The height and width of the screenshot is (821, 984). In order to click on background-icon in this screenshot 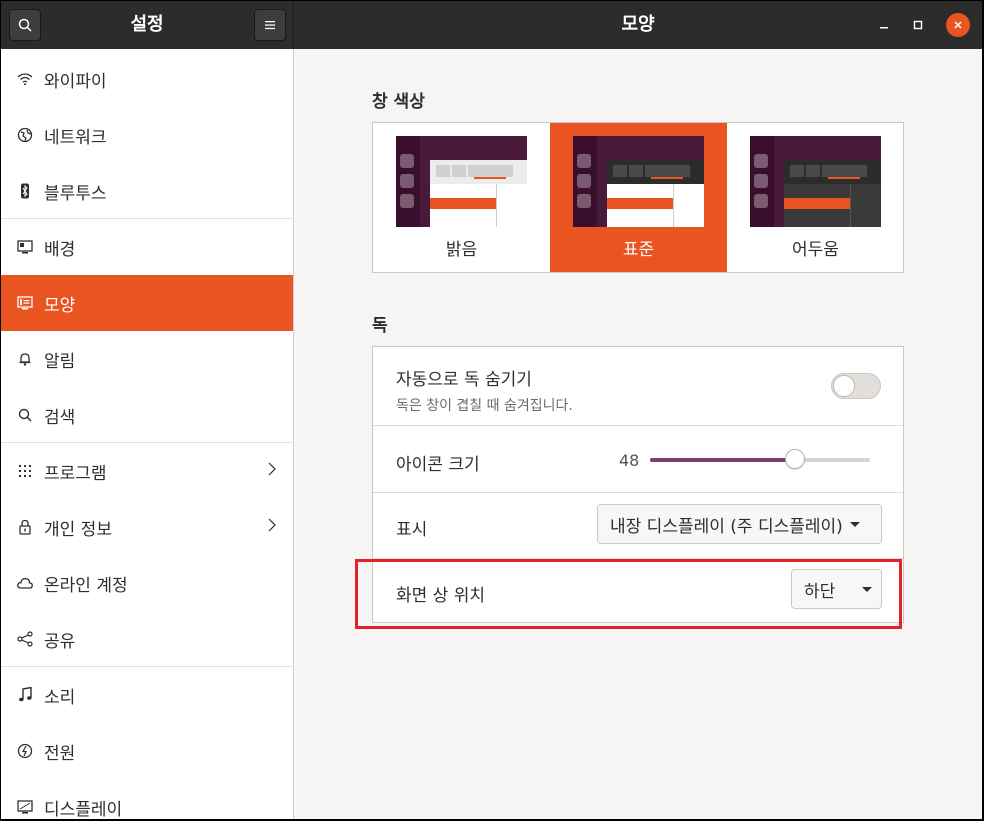, I will do `click(25, 247)`.